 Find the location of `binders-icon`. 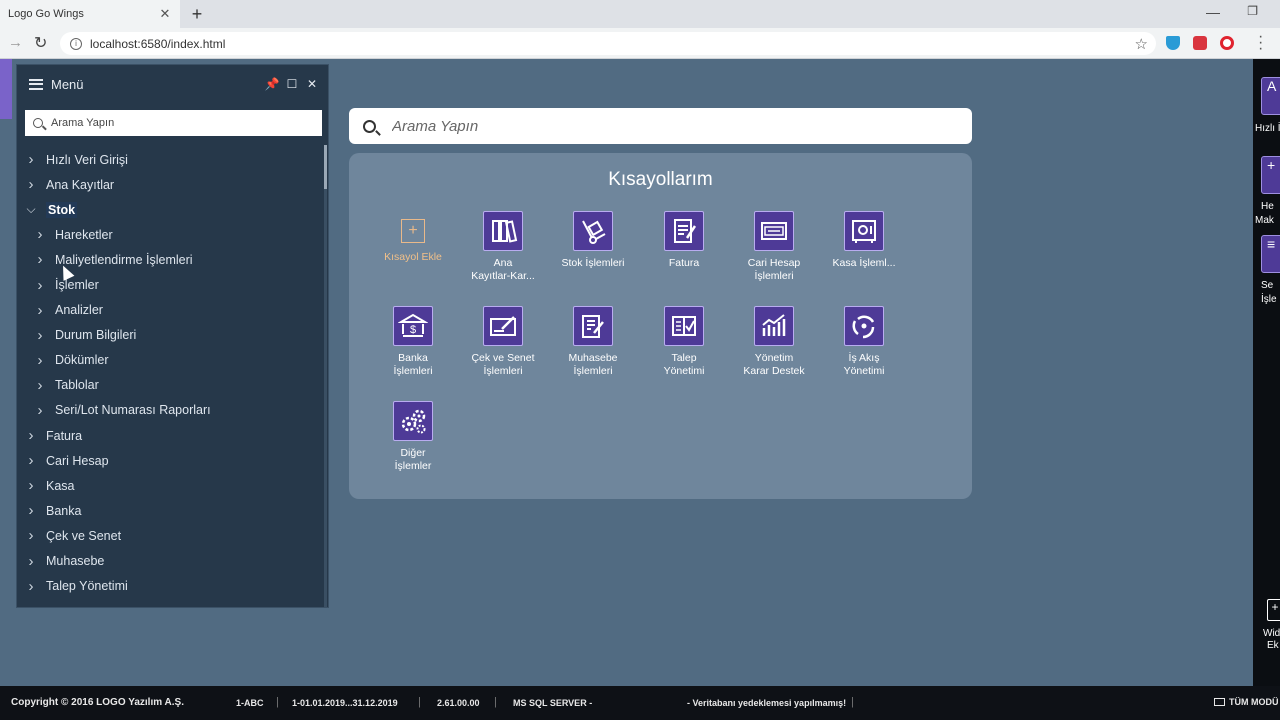

binders-icon is located at coordinates (503, 231).